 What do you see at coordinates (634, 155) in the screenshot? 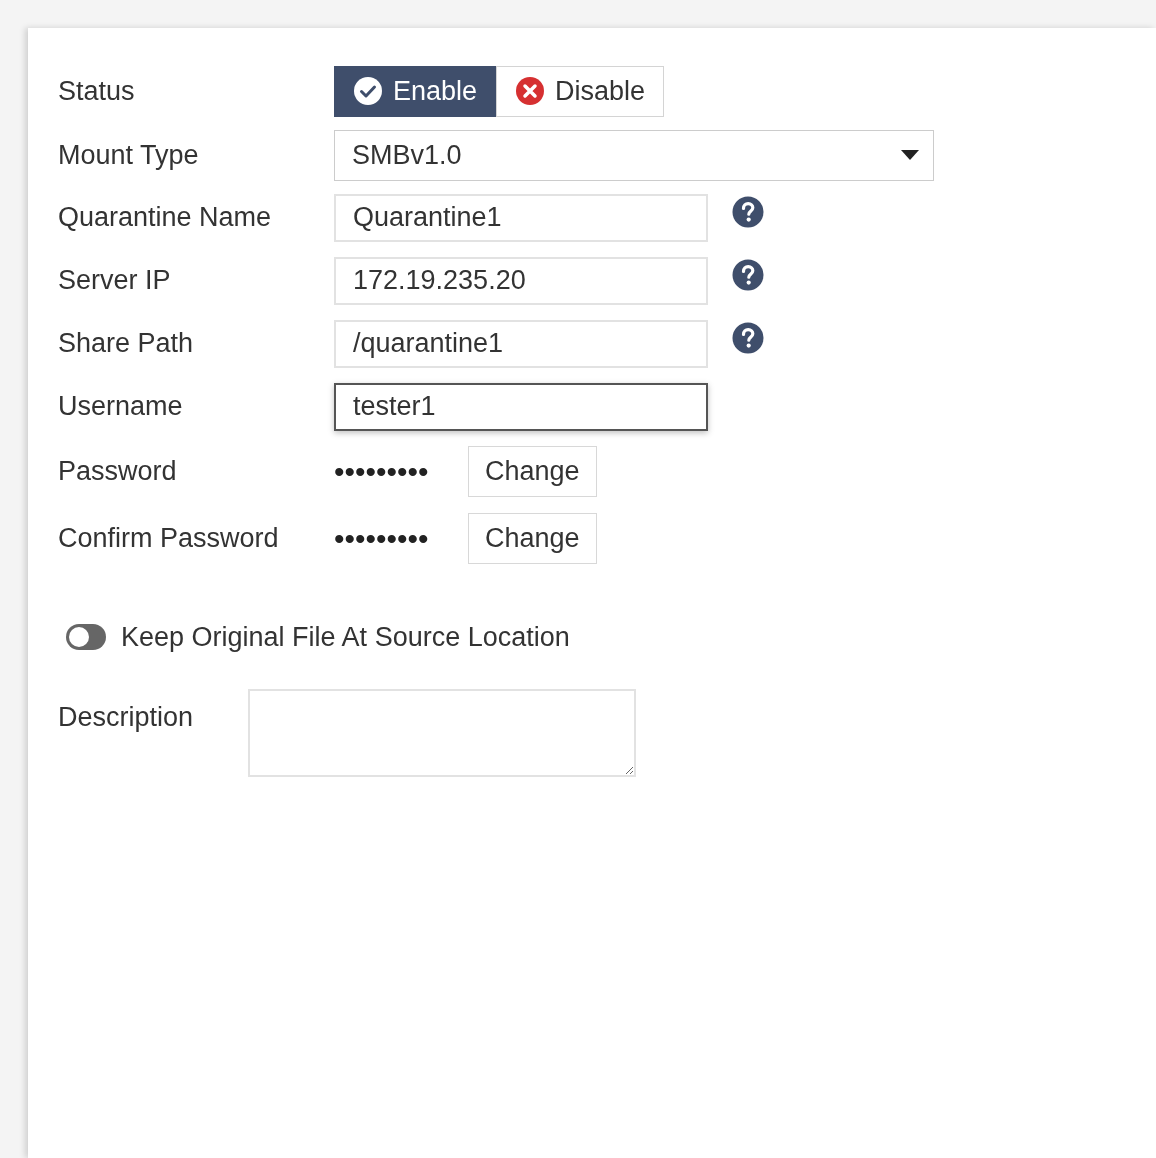
I see `mount-type-dropdown: SMBv1.0` at bounding box center [634, 155].